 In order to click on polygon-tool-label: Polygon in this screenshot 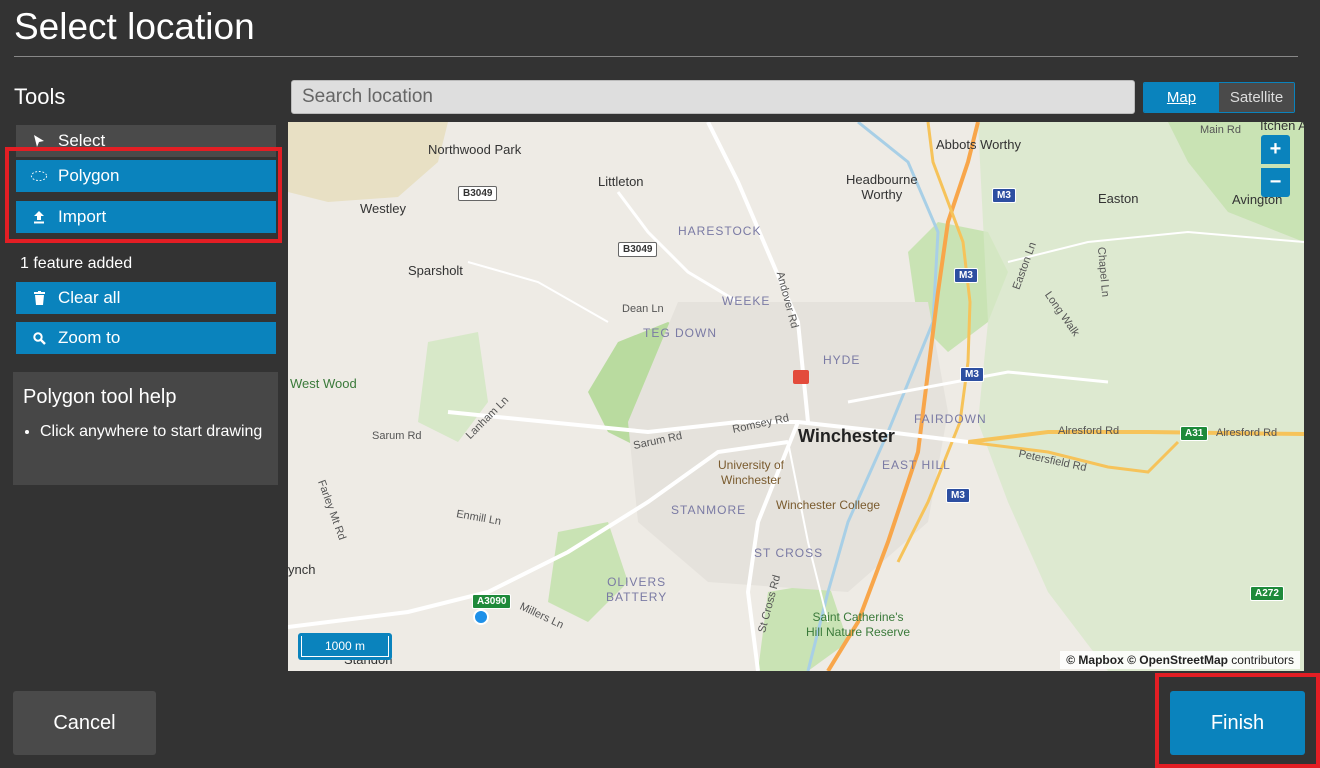, I will do `click(89, 175)`.